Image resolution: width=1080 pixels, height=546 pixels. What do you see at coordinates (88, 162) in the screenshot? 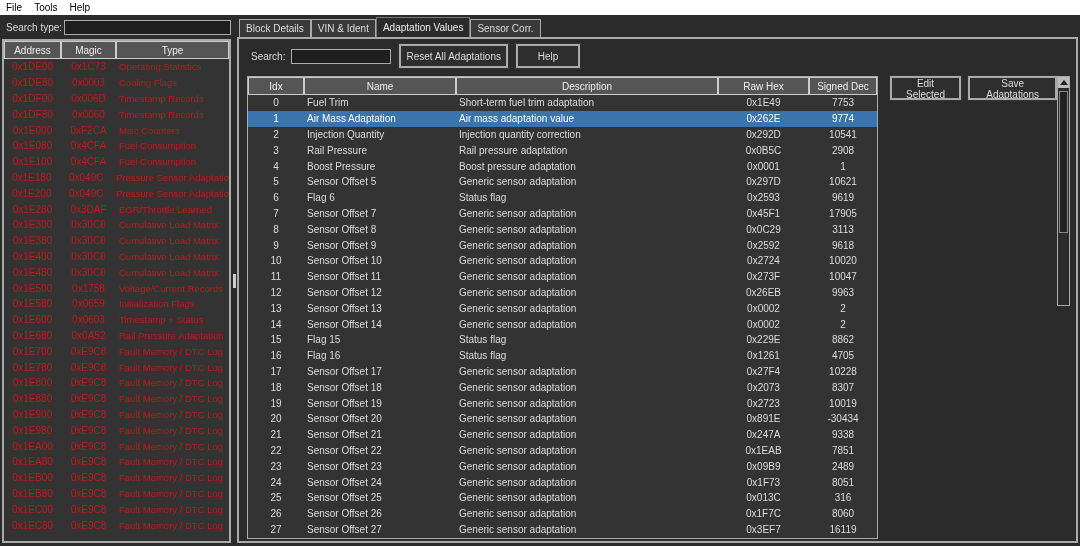
I see `table-cell-text: 0x4CFA` at bounding box center [88, 162].